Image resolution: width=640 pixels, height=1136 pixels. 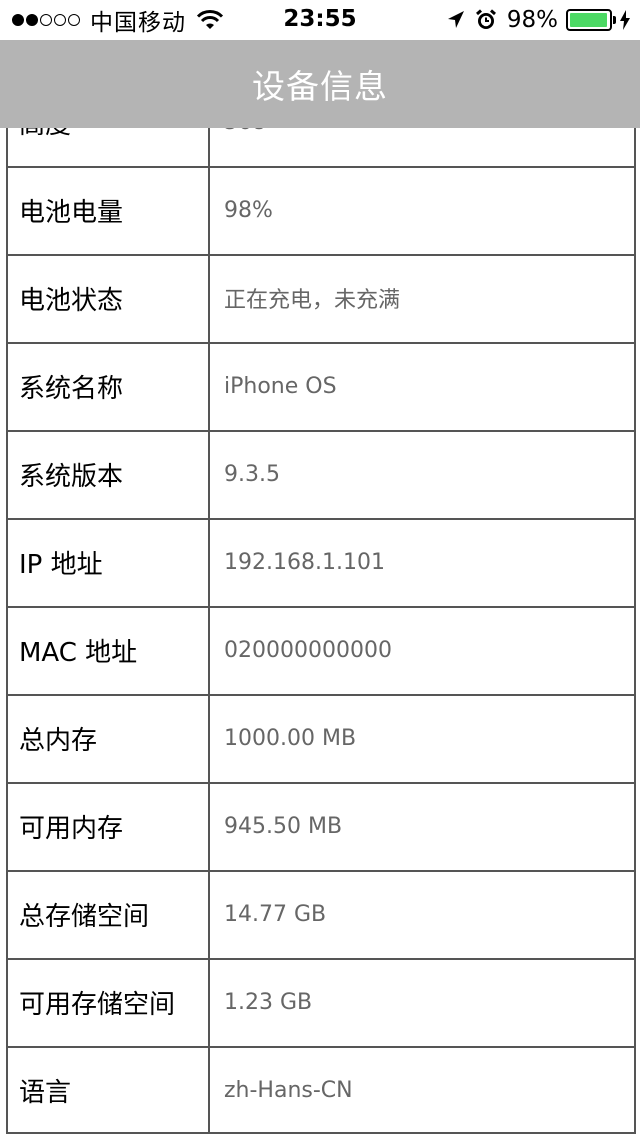 What do you see at coordinates (423, 386) in the screenshot?
I see `row-value: iPhone OS` at bounding box center [423, 386].